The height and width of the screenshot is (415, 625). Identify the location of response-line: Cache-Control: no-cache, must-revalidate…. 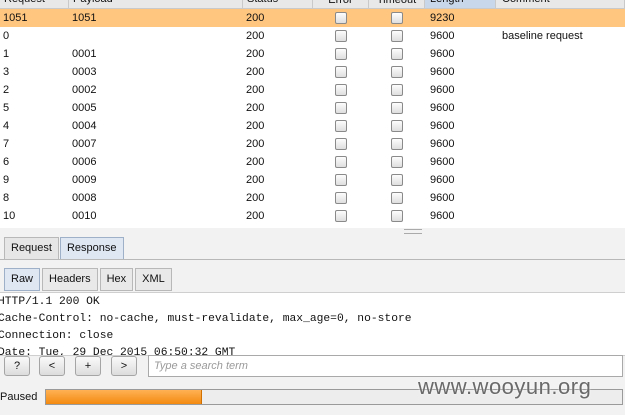
(206, 319).